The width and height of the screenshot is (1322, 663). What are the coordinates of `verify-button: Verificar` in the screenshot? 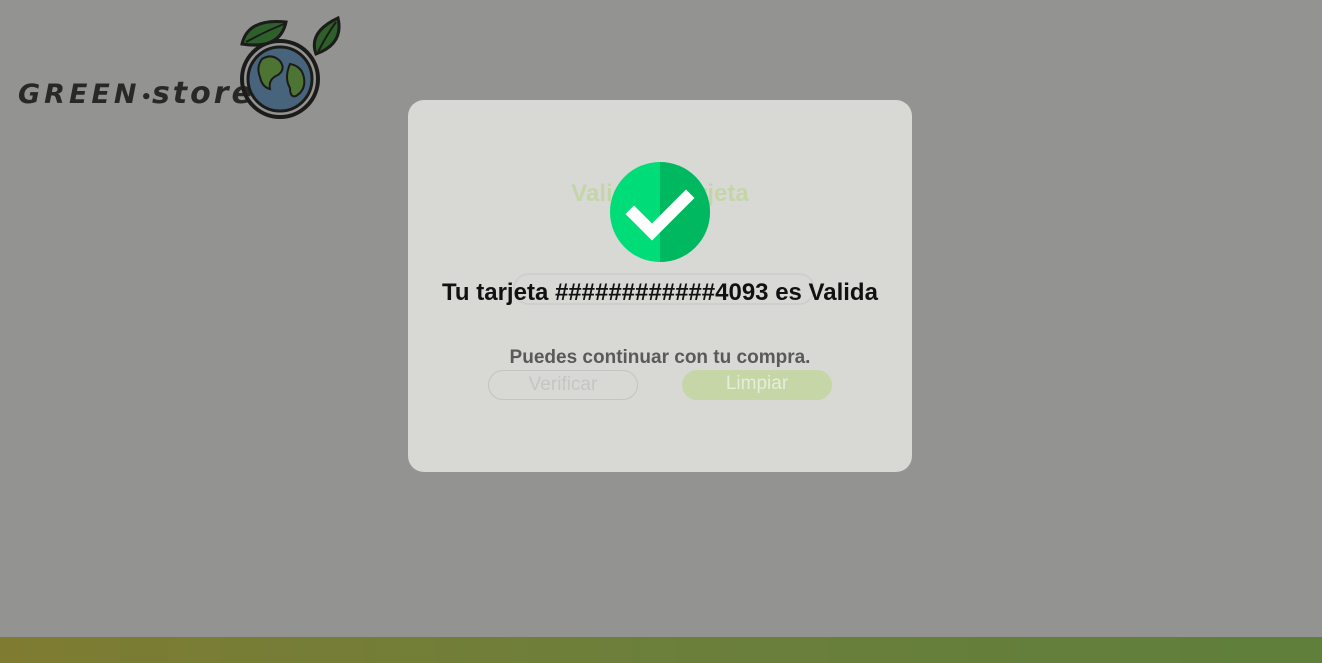 It's located at (563, 385).